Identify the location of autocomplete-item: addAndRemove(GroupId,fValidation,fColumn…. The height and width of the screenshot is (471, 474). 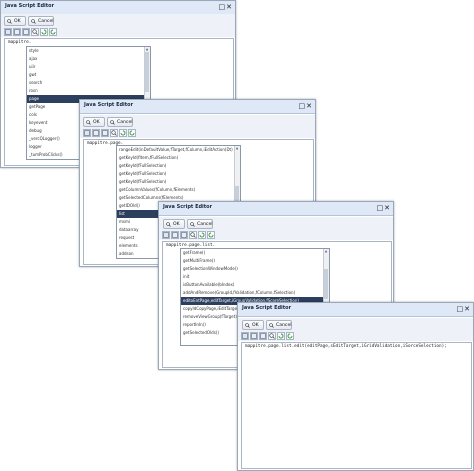
(255, 293).